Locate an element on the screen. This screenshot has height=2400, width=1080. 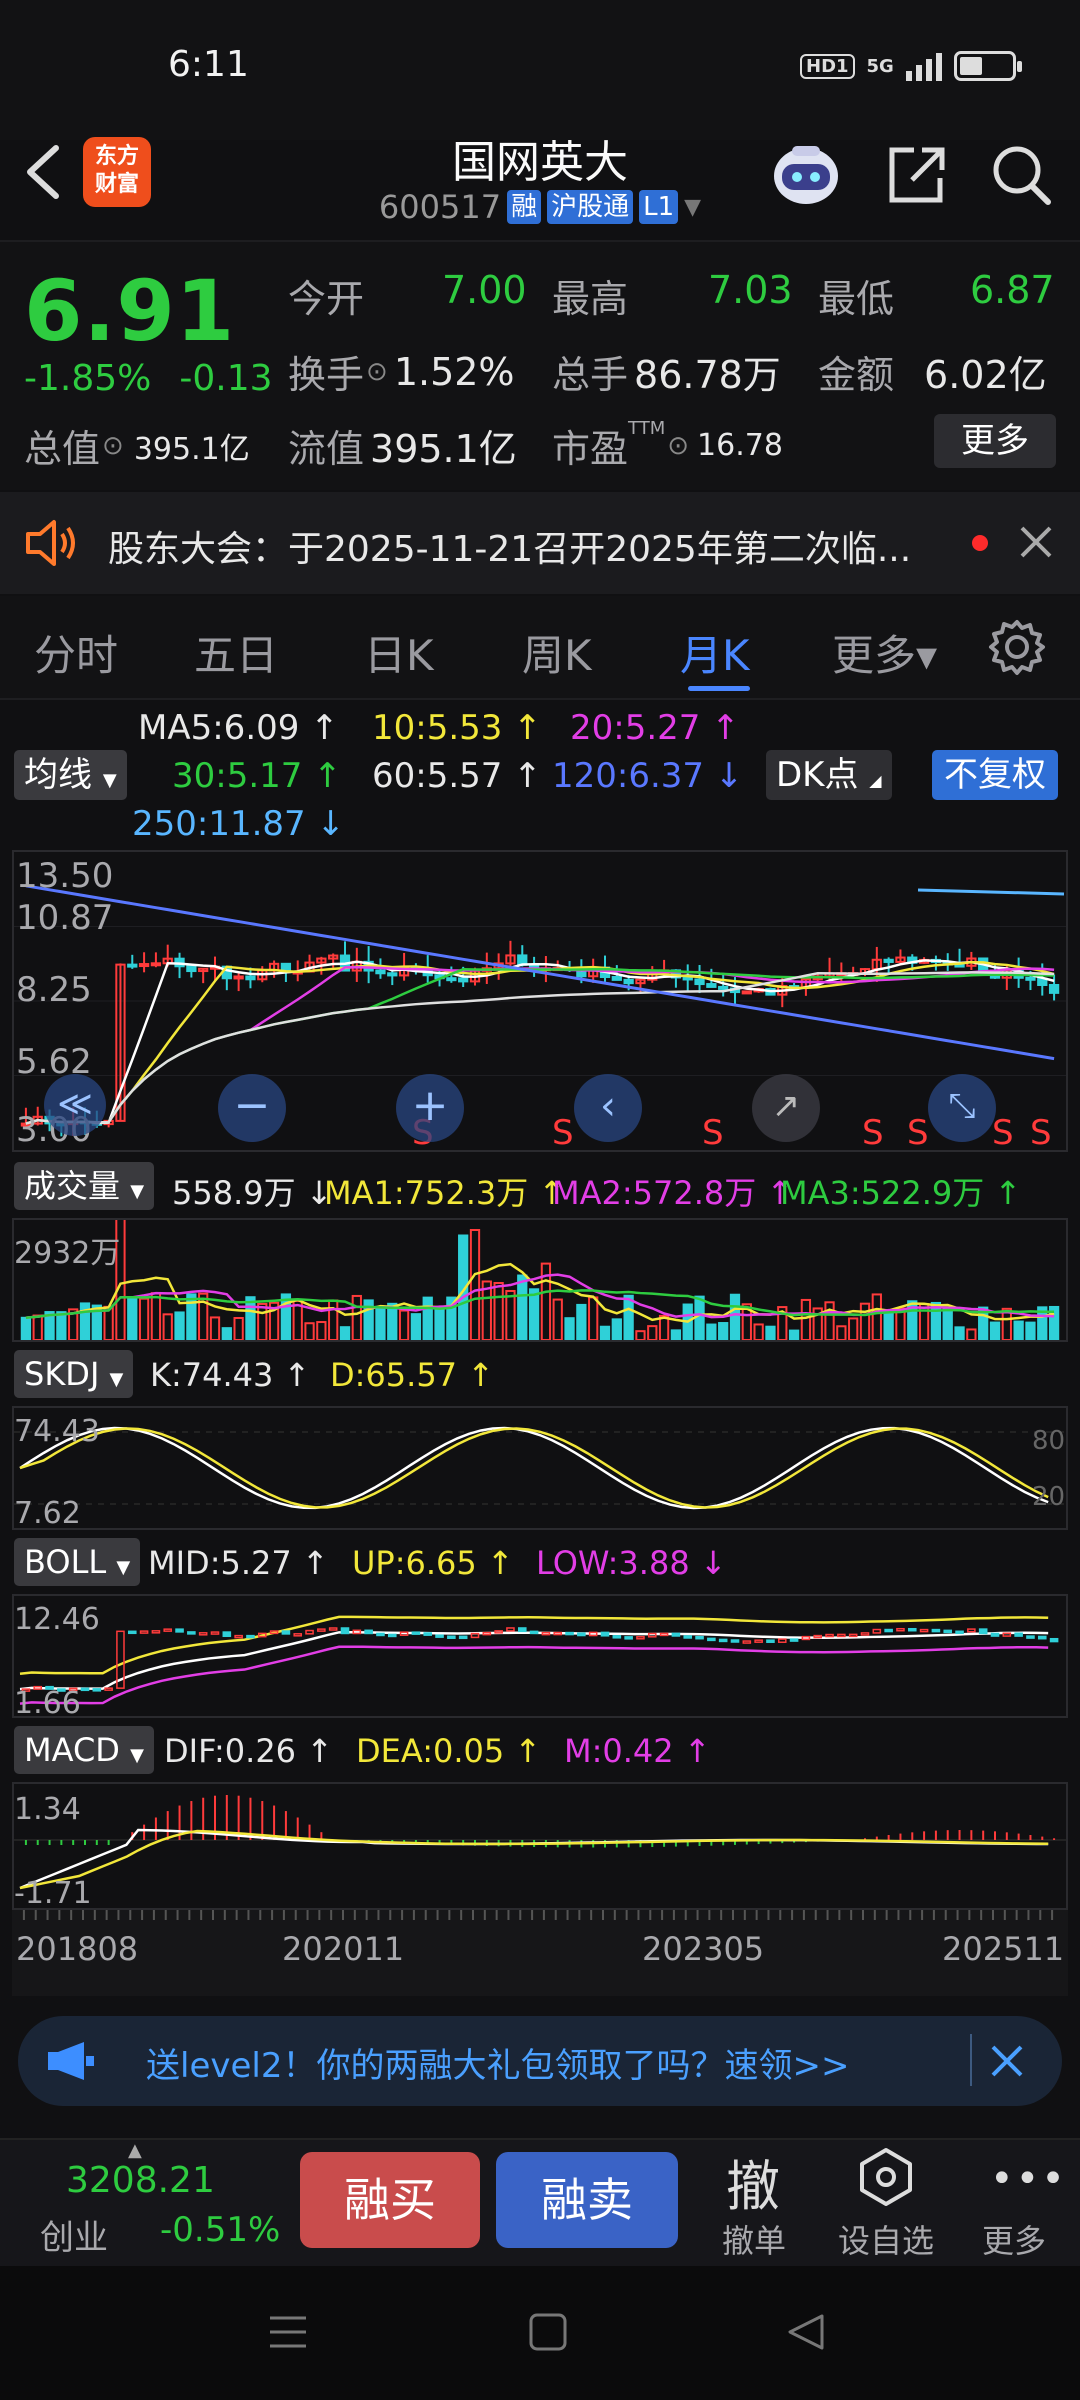
macd-panel is located at coordinates (540, 1846).